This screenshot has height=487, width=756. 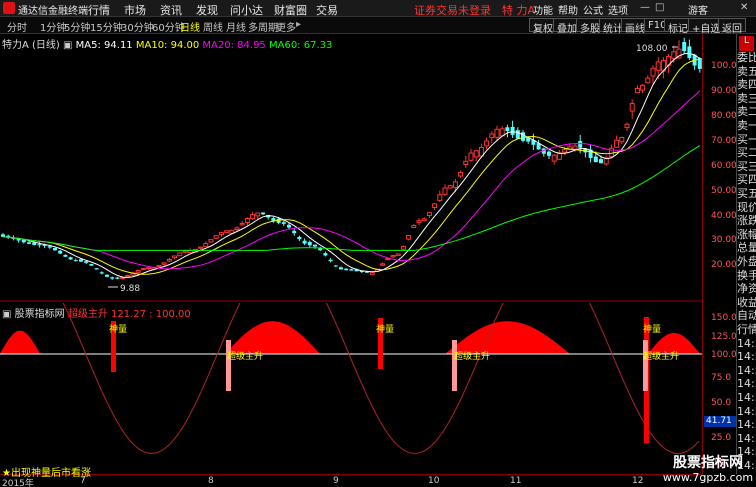 I want to click on more-arrow-icon: ▸, so click(x=298, y=24).